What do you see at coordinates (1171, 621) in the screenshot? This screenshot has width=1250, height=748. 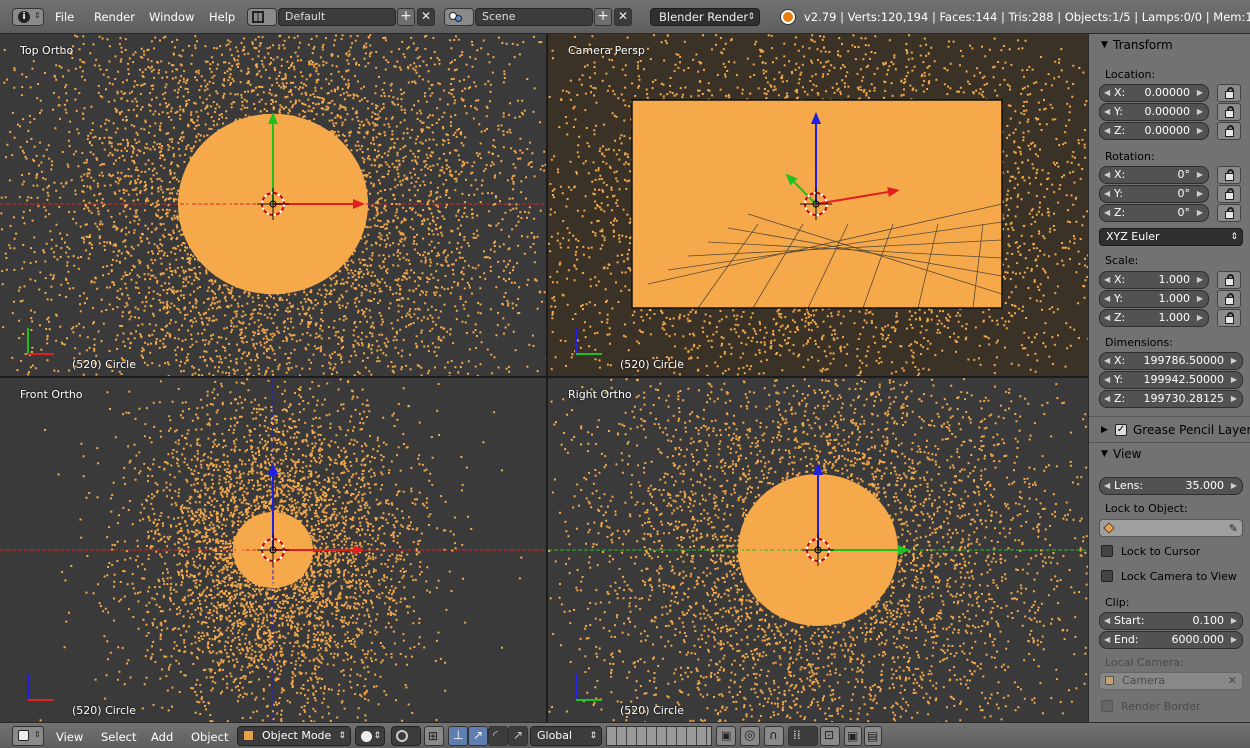 I see `clip-start-field: ◀ Start: 0.100 ▶` at bounding box center [1171, 621].